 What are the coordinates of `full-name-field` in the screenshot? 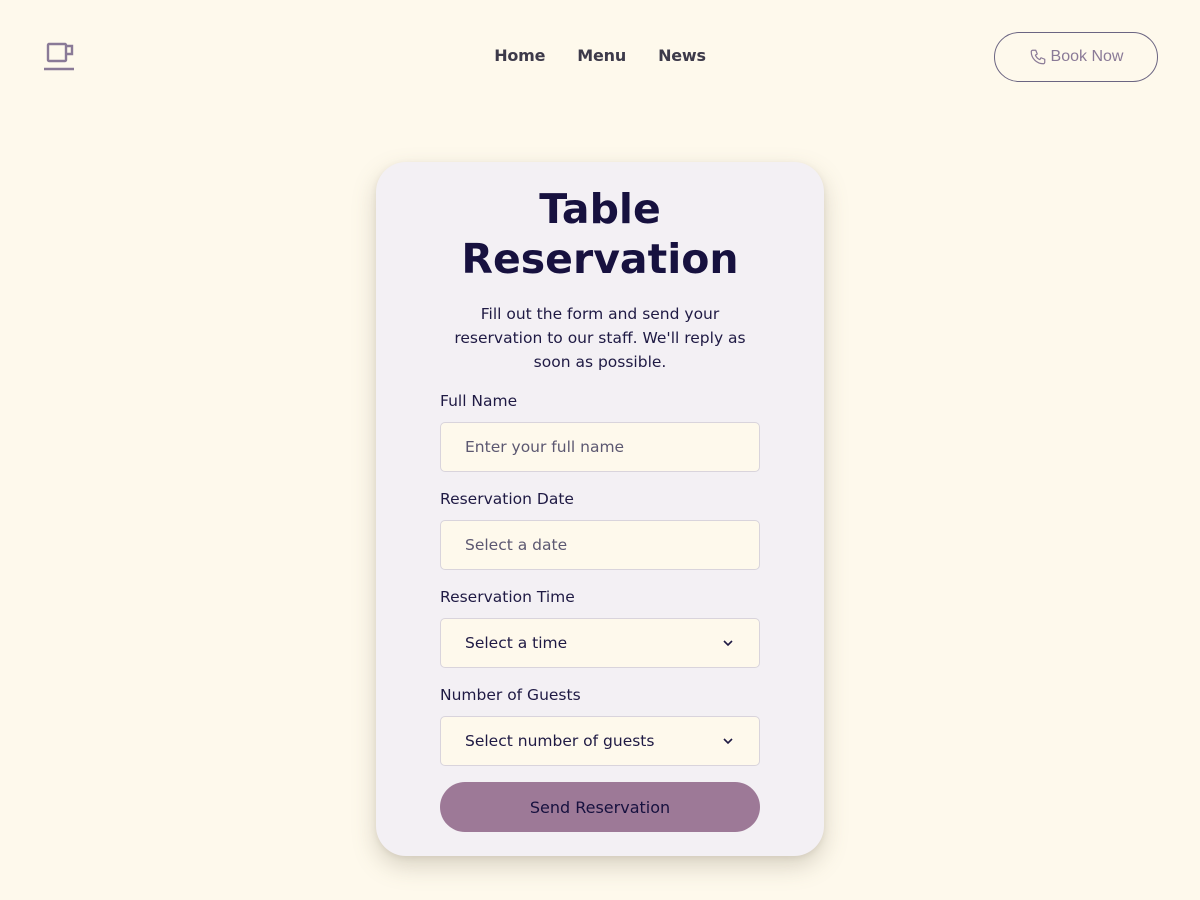 It's located at (600, 447).